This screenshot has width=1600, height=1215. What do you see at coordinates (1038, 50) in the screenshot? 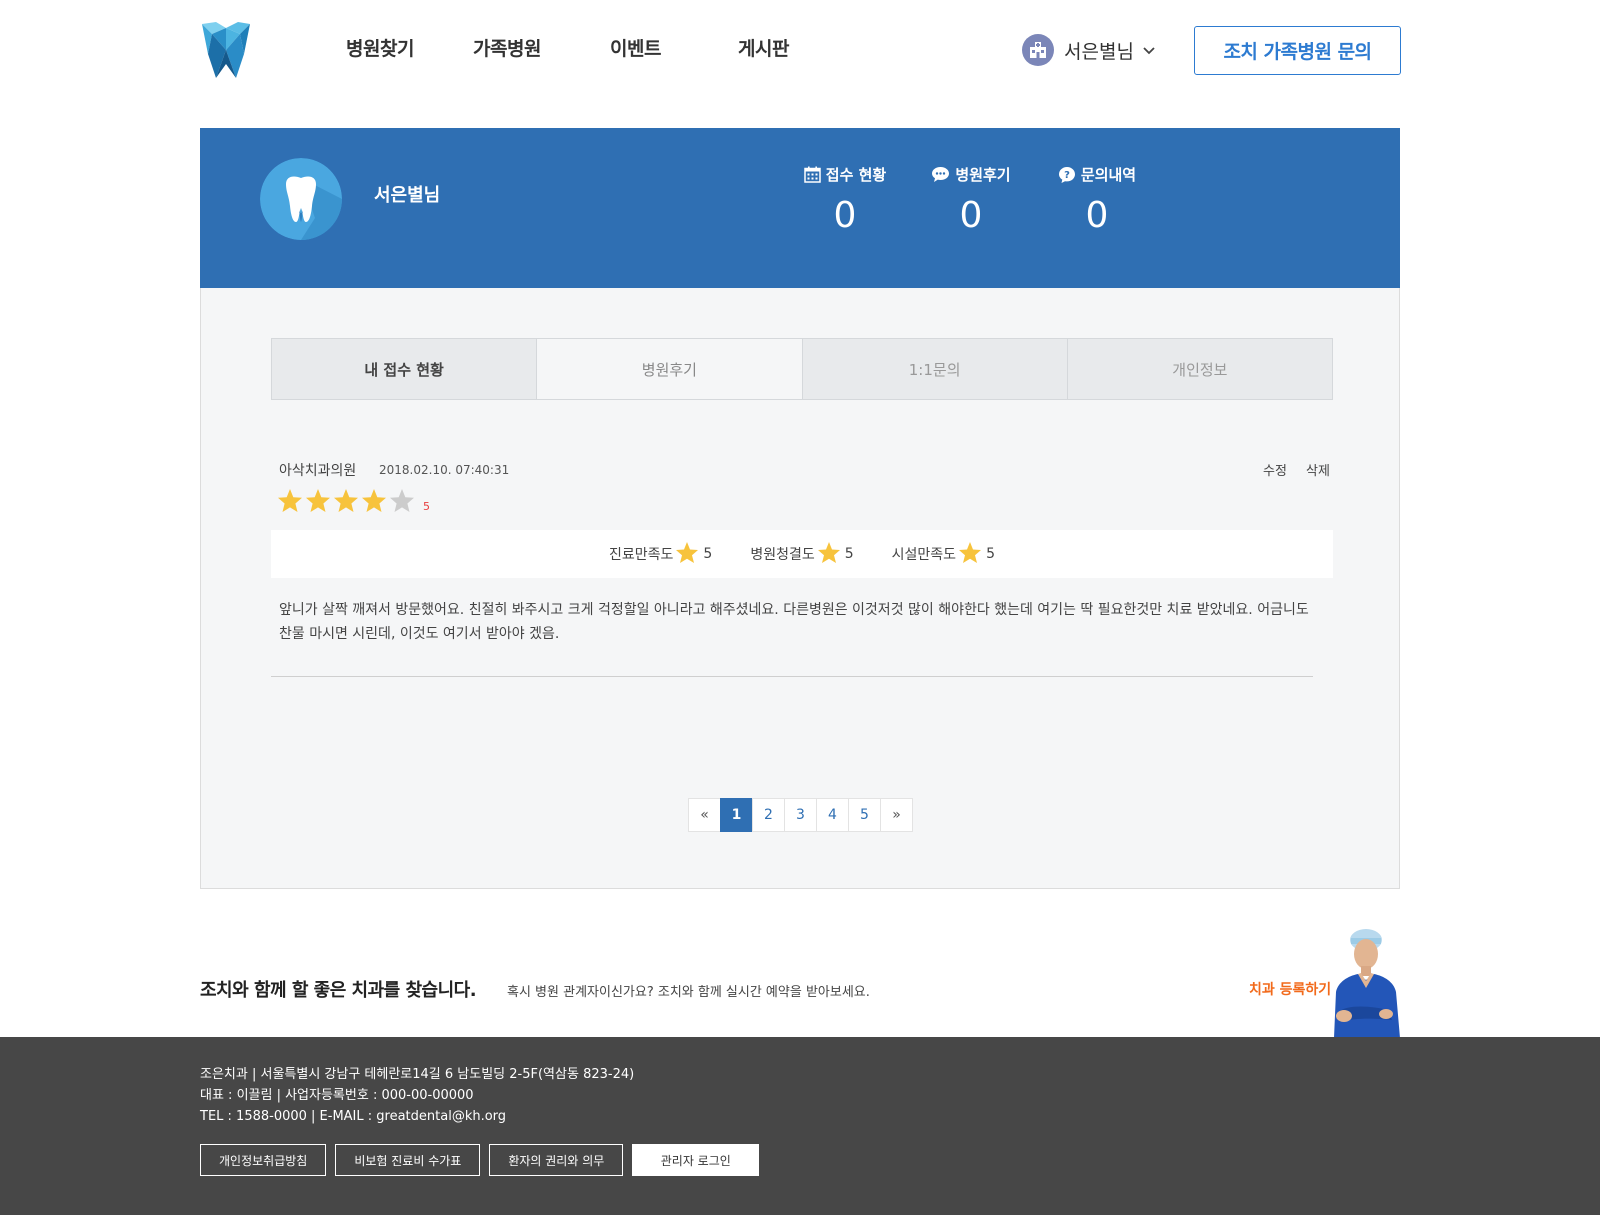
I see `hospital-avatar-icon` at bounding box center [1038, 50].